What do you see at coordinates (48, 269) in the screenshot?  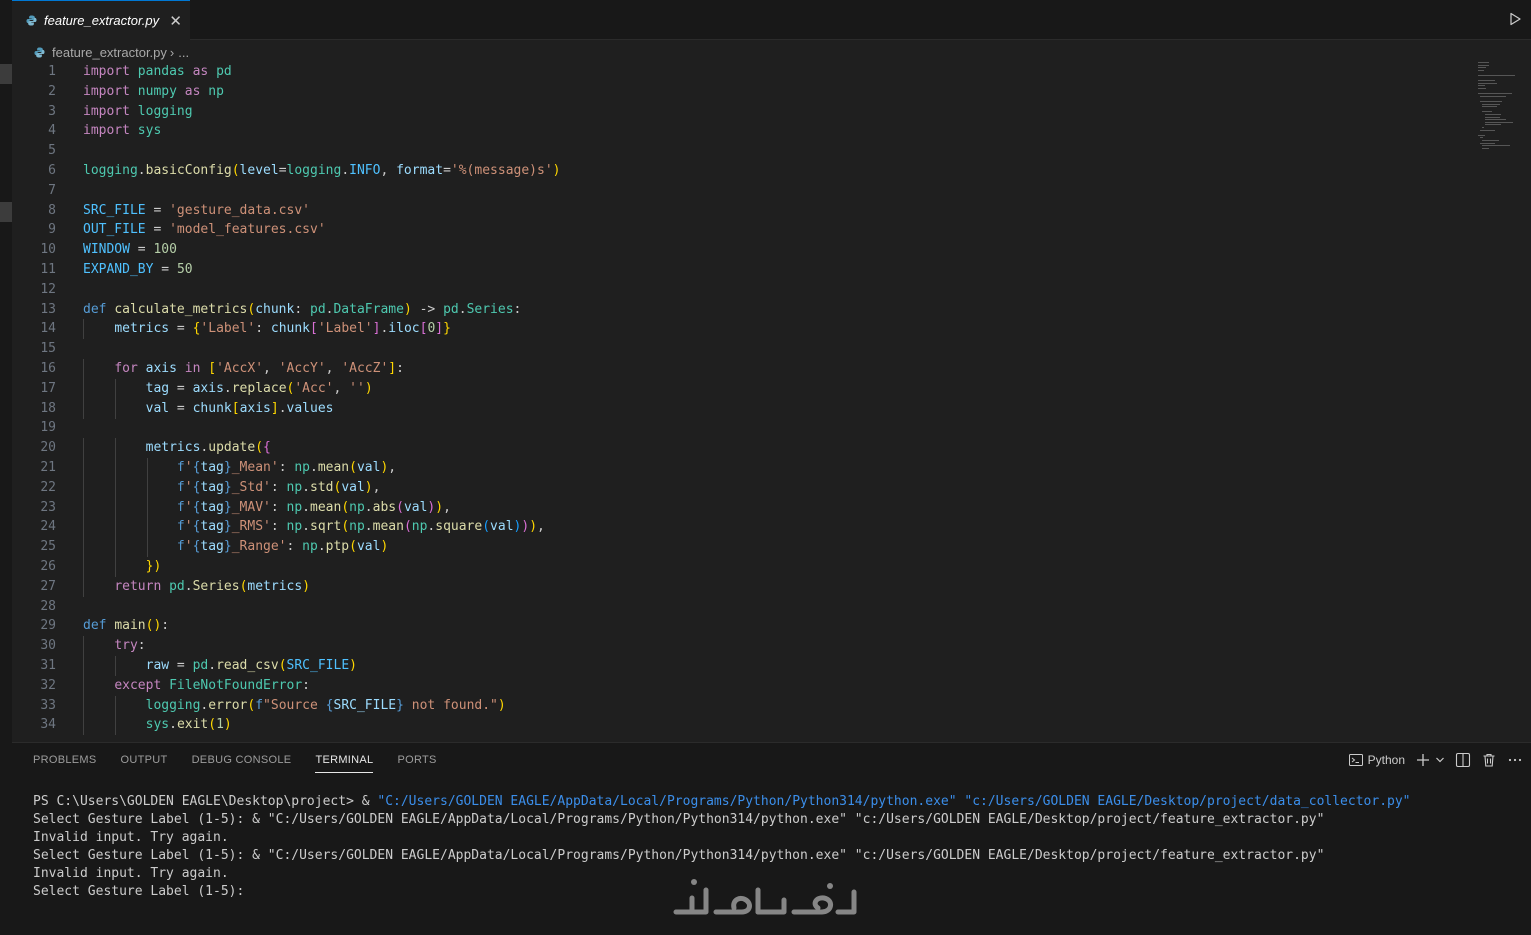 I see `line-number: 11` at bounding box center [48, 269].